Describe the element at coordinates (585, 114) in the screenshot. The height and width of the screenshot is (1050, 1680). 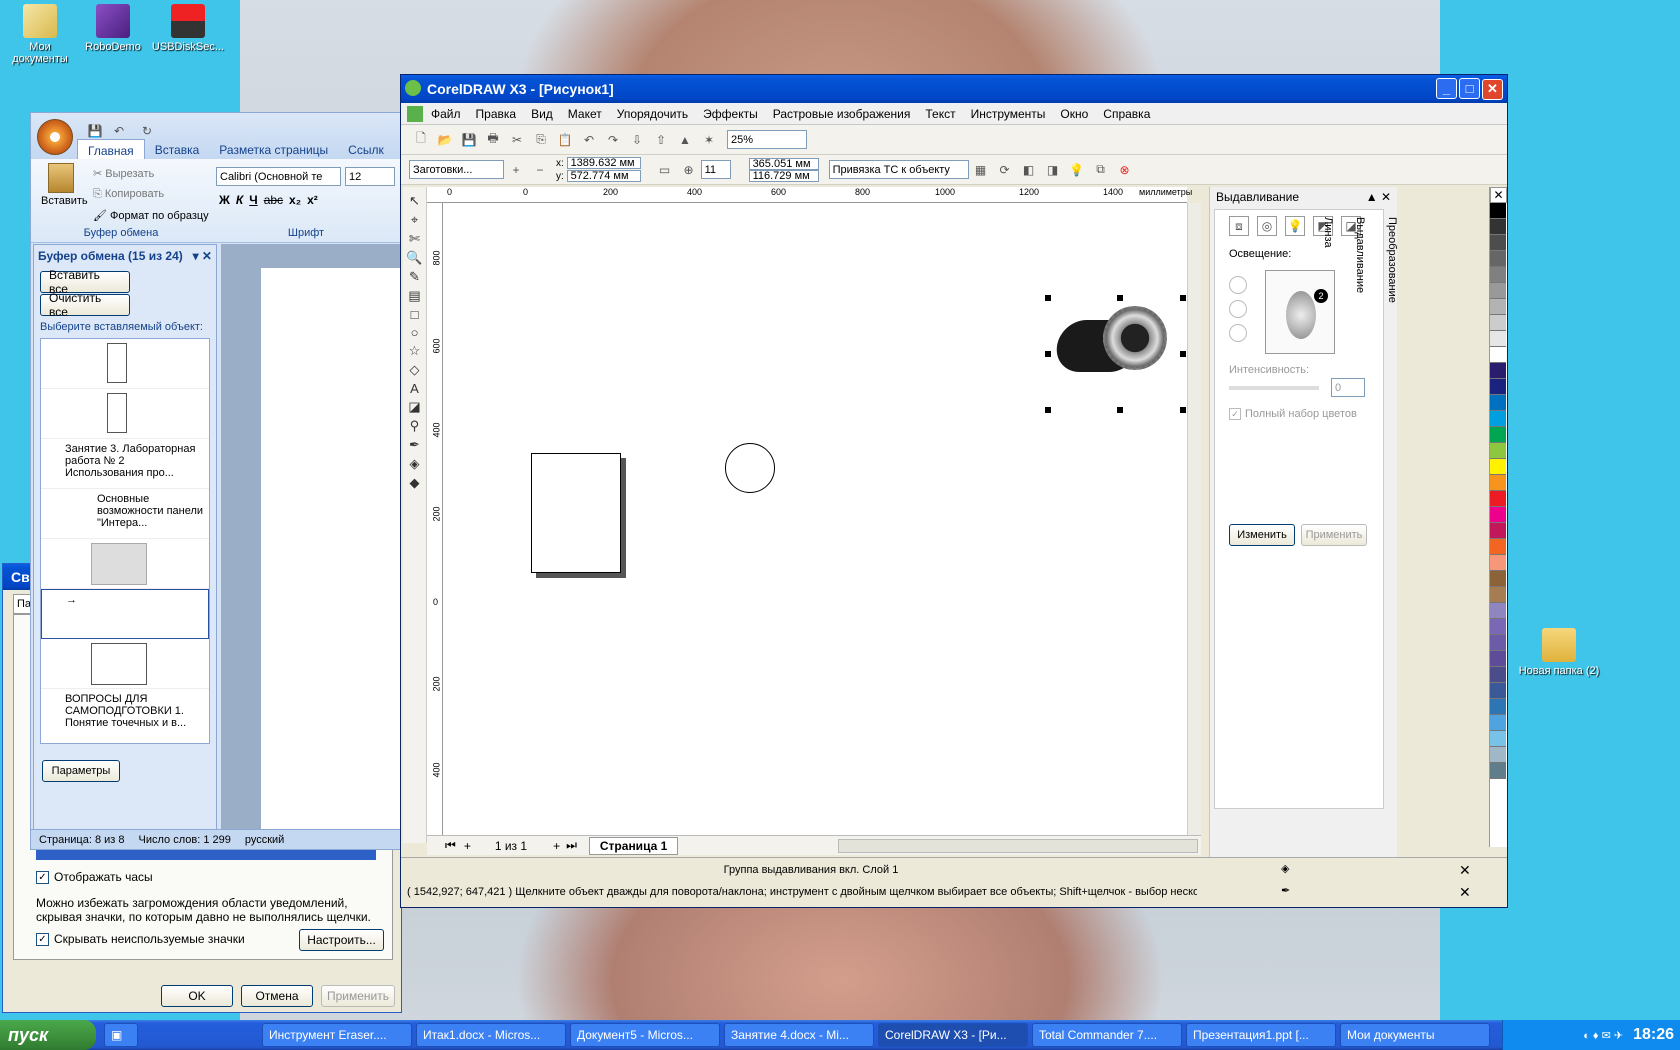
I see `menu-layout: Макет` at that location.